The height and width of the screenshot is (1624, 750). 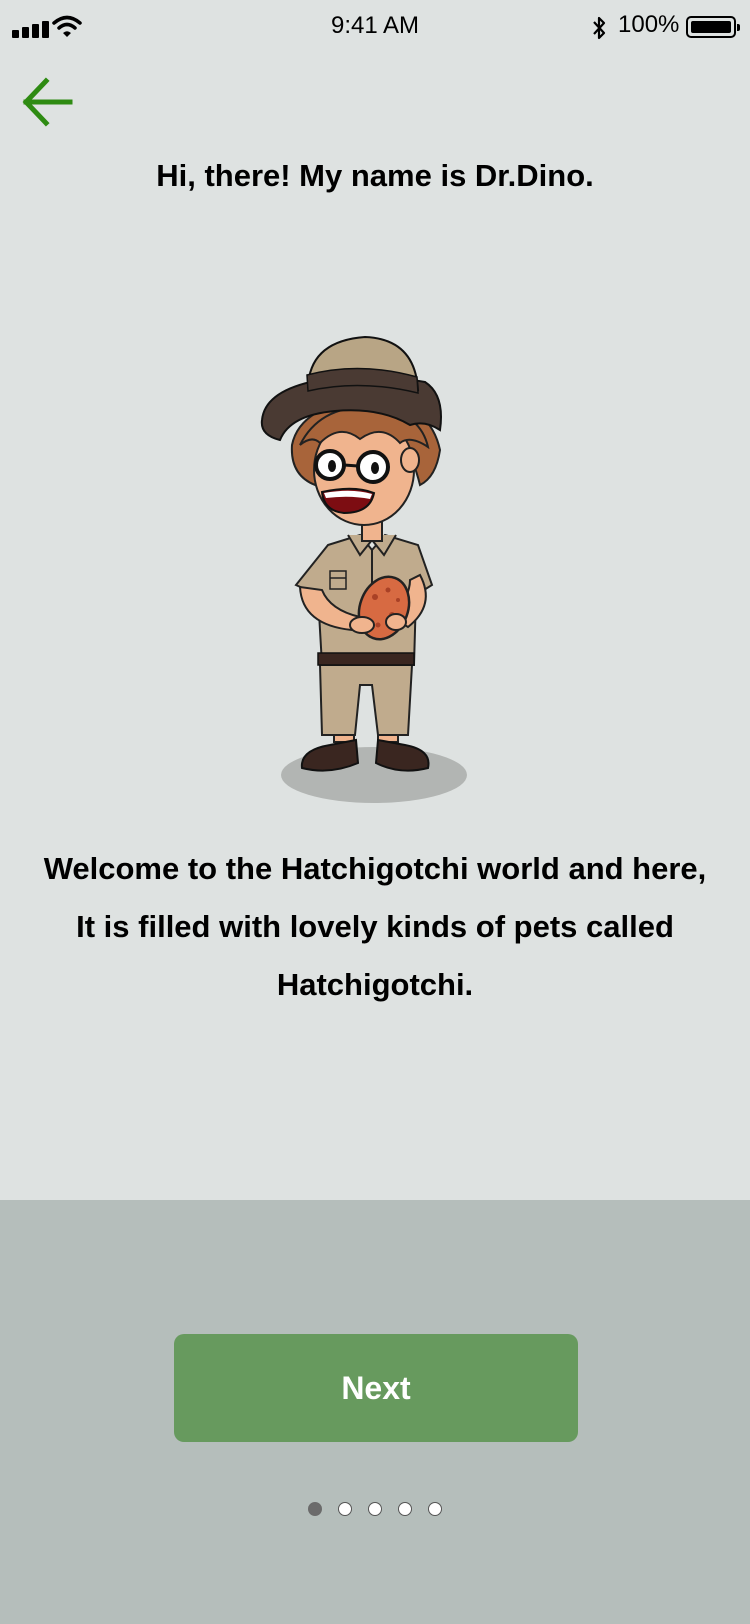 What do you see at coordinates (363, 569) in the screenshot?
I see `dr-dino-illustration` at bounding box center [363, 569].